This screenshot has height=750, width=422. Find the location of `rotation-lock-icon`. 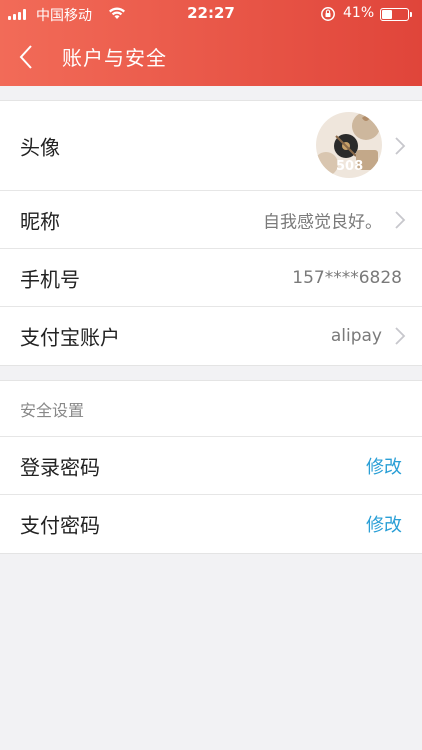

rotation-lock-icon is located at coordinates (328, 14).